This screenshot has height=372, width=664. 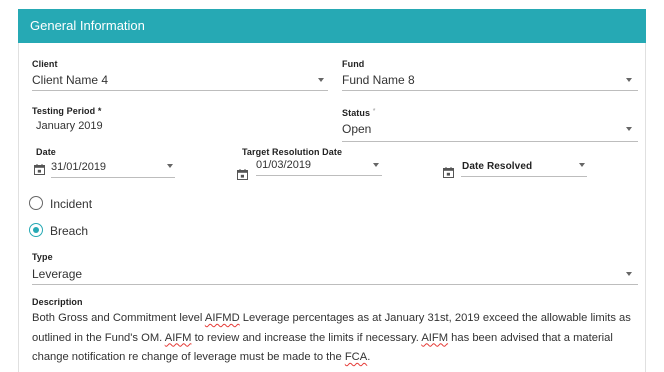 I want to click on status-select-value: Open, so click(x=356, y=129).